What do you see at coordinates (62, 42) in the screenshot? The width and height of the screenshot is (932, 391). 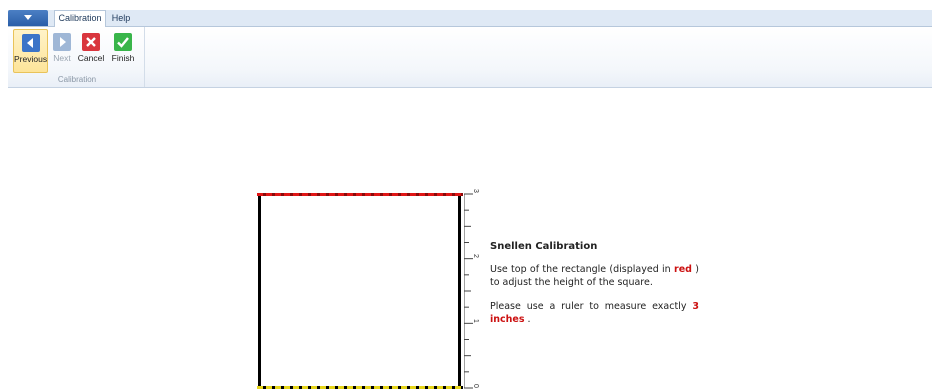 I see `arrow-right-icon` at bounding box center [62, 42].